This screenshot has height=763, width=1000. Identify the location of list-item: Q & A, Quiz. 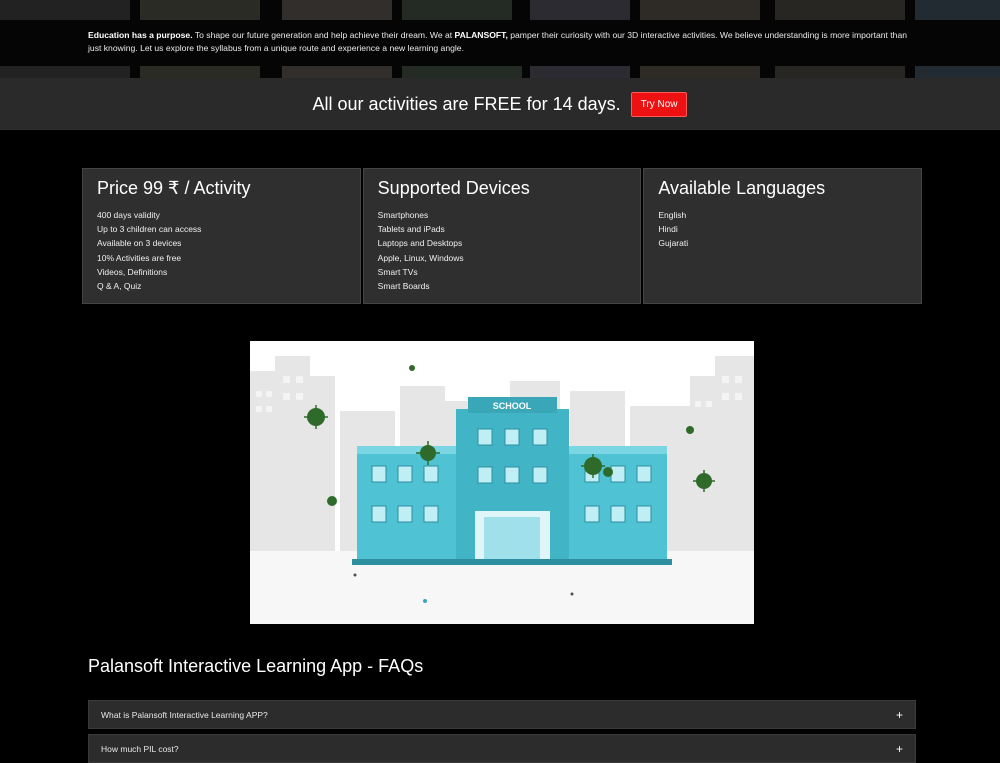
(119, 286).